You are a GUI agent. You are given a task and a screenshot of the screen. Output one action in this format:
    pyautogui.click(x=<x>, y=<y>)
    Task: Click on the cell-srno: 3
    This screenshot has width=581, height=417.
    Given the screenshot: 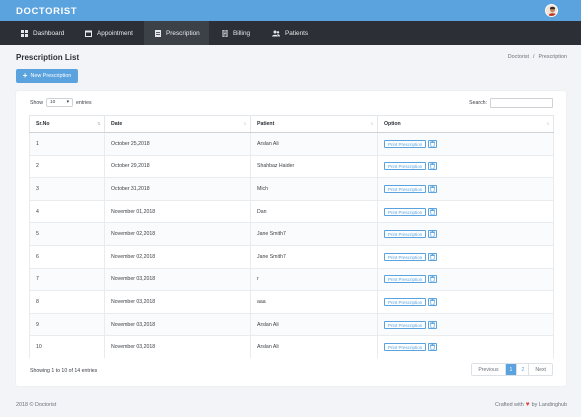 What is the action you would take?
    pyautogui.click(x=67, y=189)
    